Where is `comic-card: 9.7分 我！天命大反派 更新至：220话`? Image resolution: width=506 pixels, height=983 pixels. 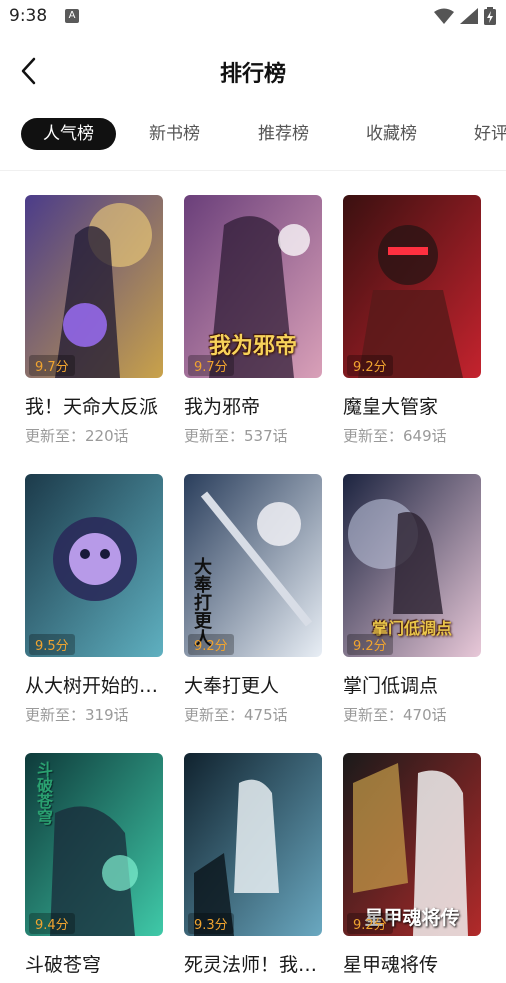 comic-card: 9.7分 我！天命大反派 更新至：220话 is located at coordinates (95, 320).